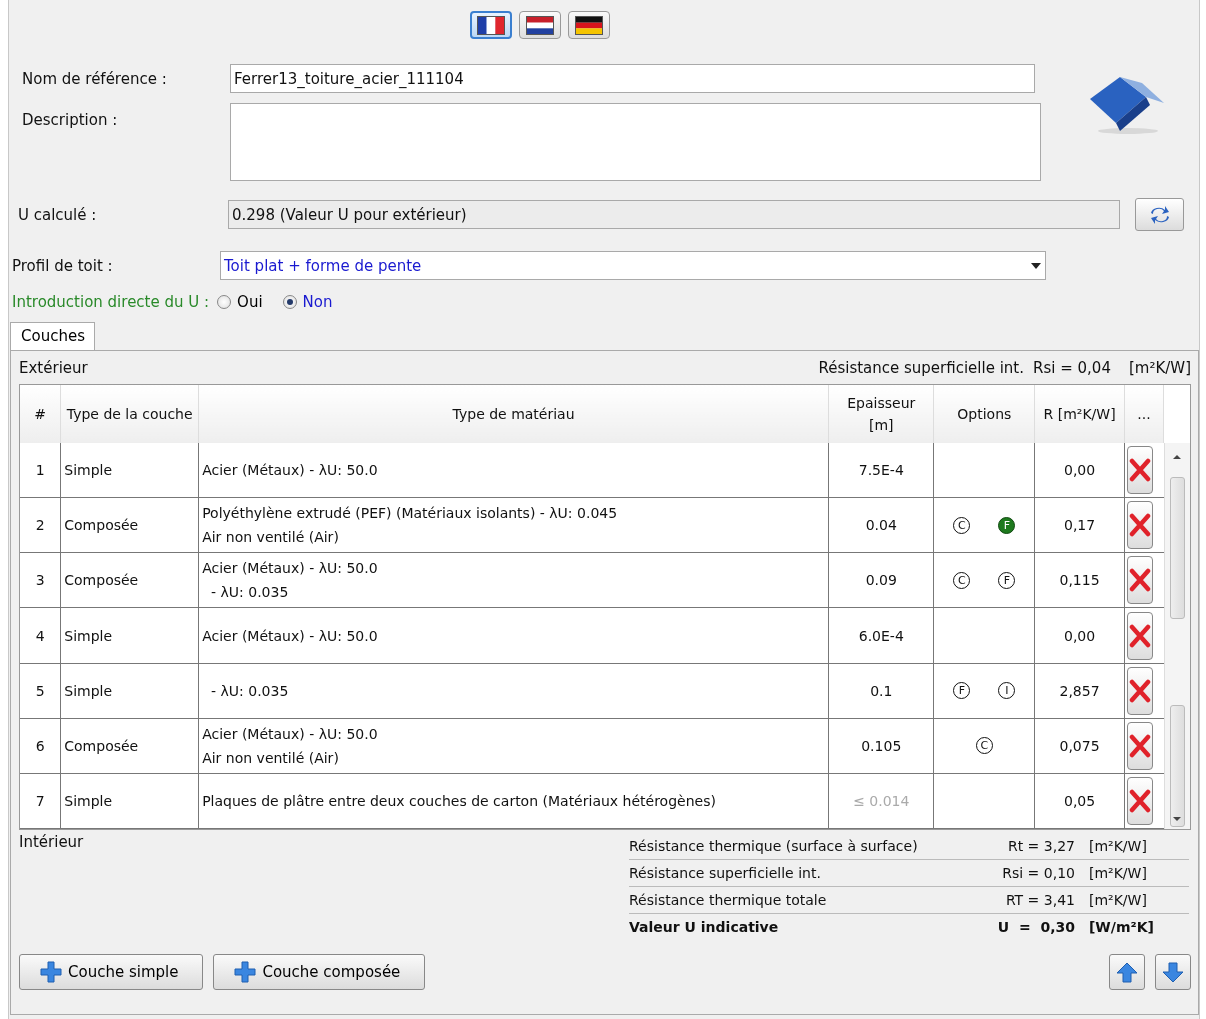 This screenshot has height=1019, width=1206. What do you see at coordinates (1079, 746) in the screenshot?
I see `table-cell: 0,075` at bounding box center [1079, 746].